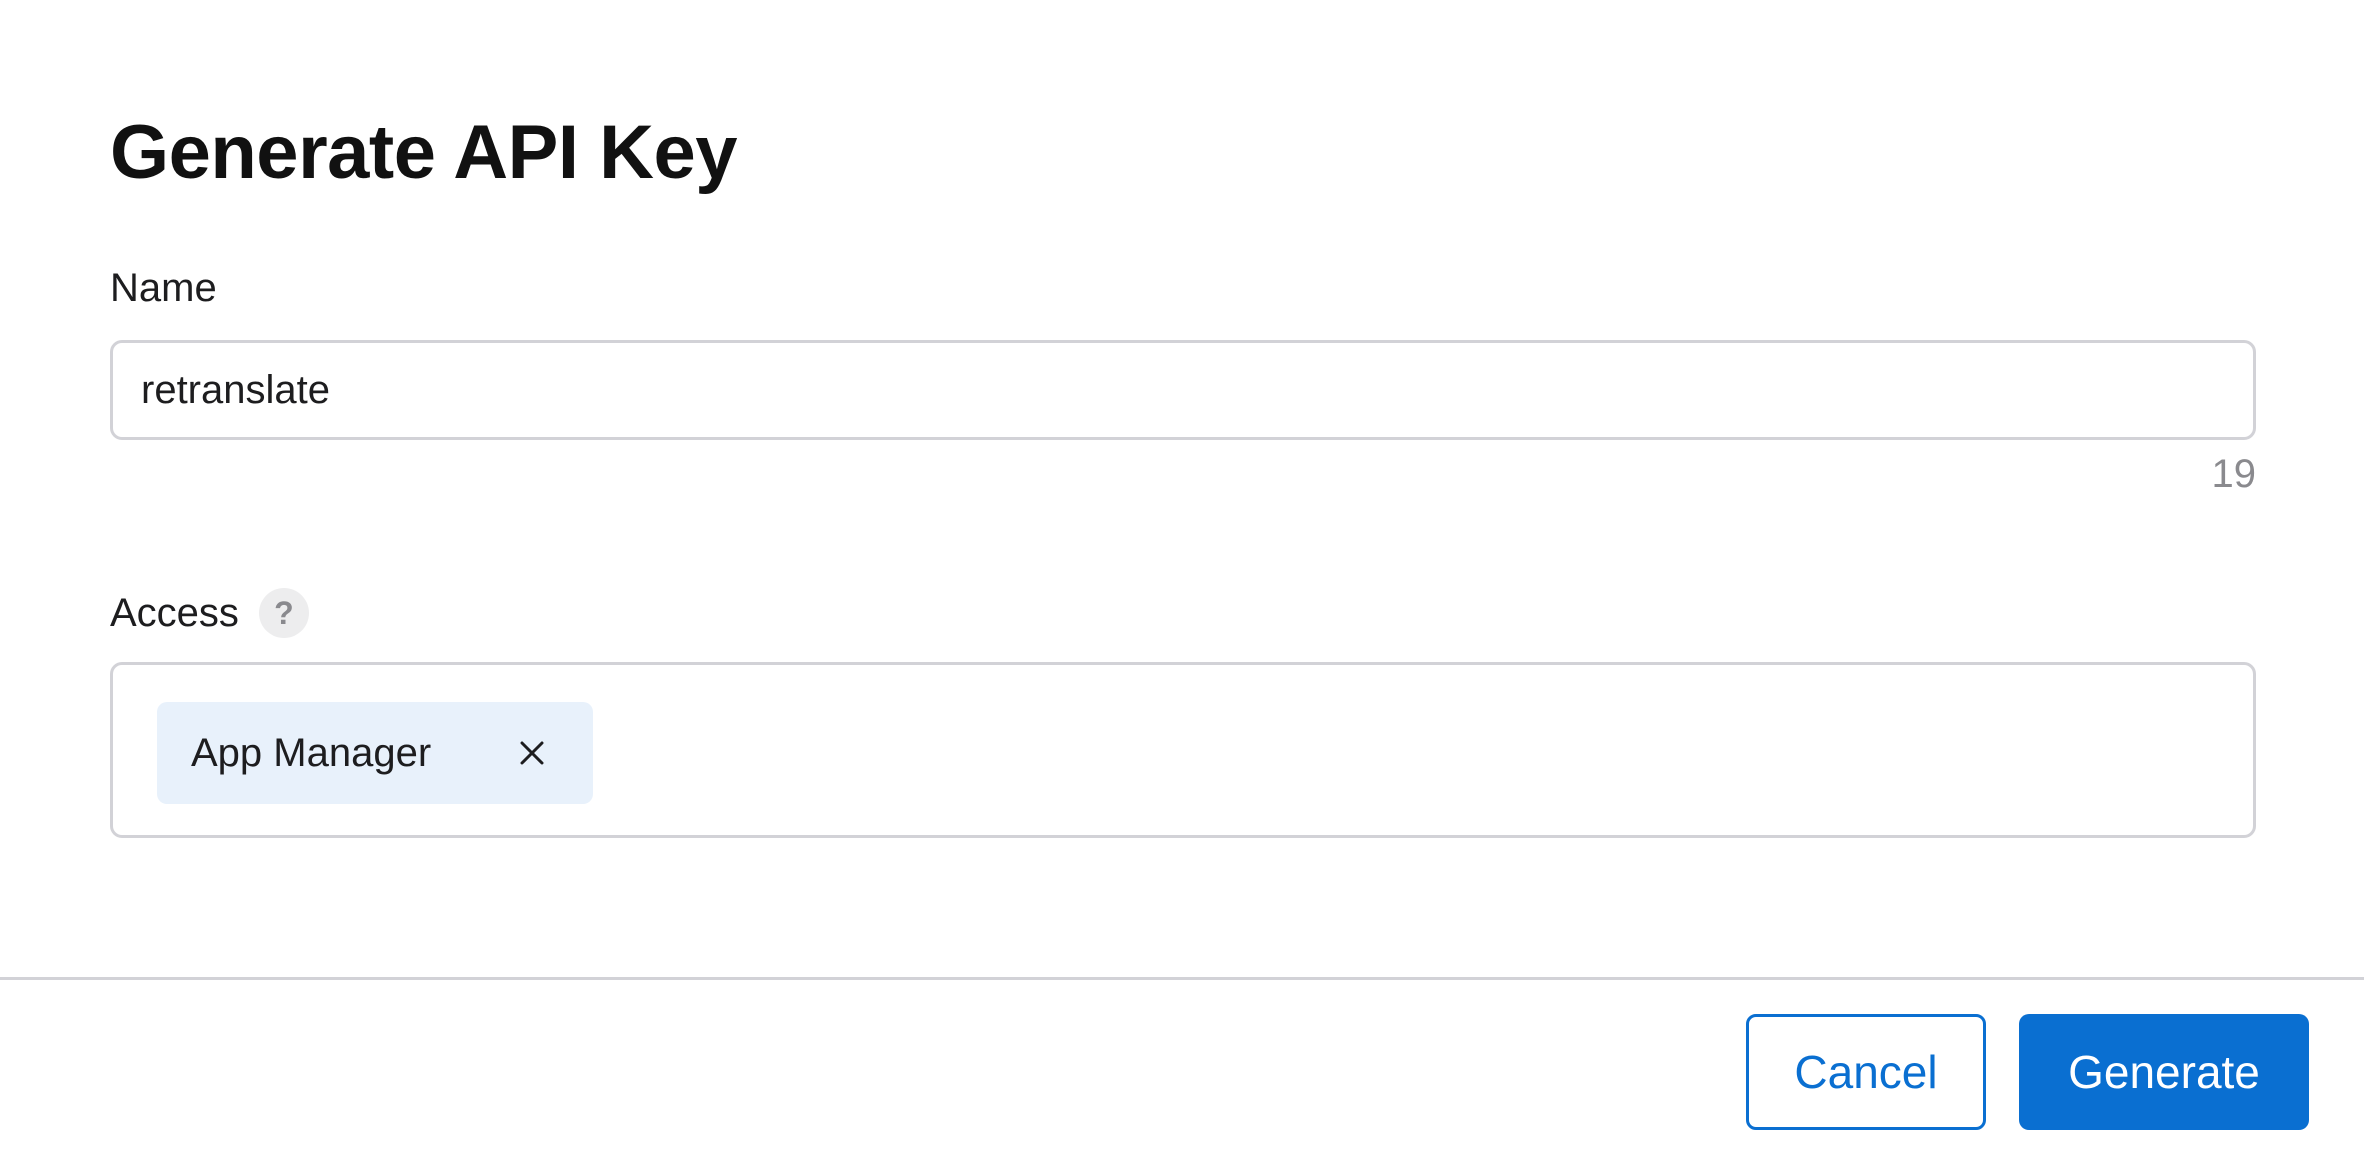 This screenshot has width=2364, height=1156. Describe the element at coordinates (1183, 390) in the screenshot. I see `name-input` at that location.